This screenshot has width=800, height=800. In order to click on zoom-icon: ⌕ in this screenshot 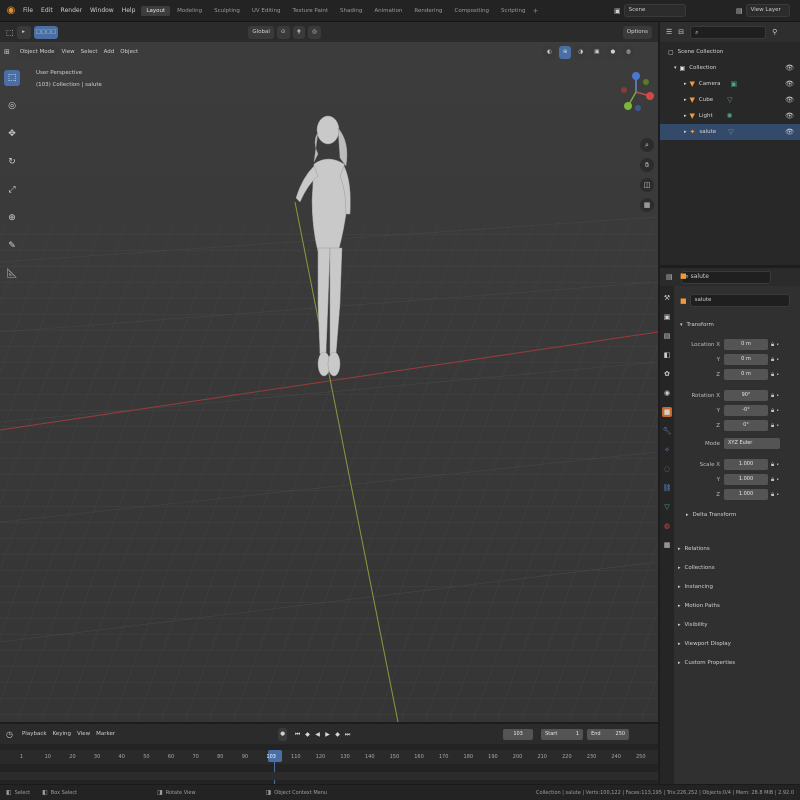, I will do `click(647, 145)`.